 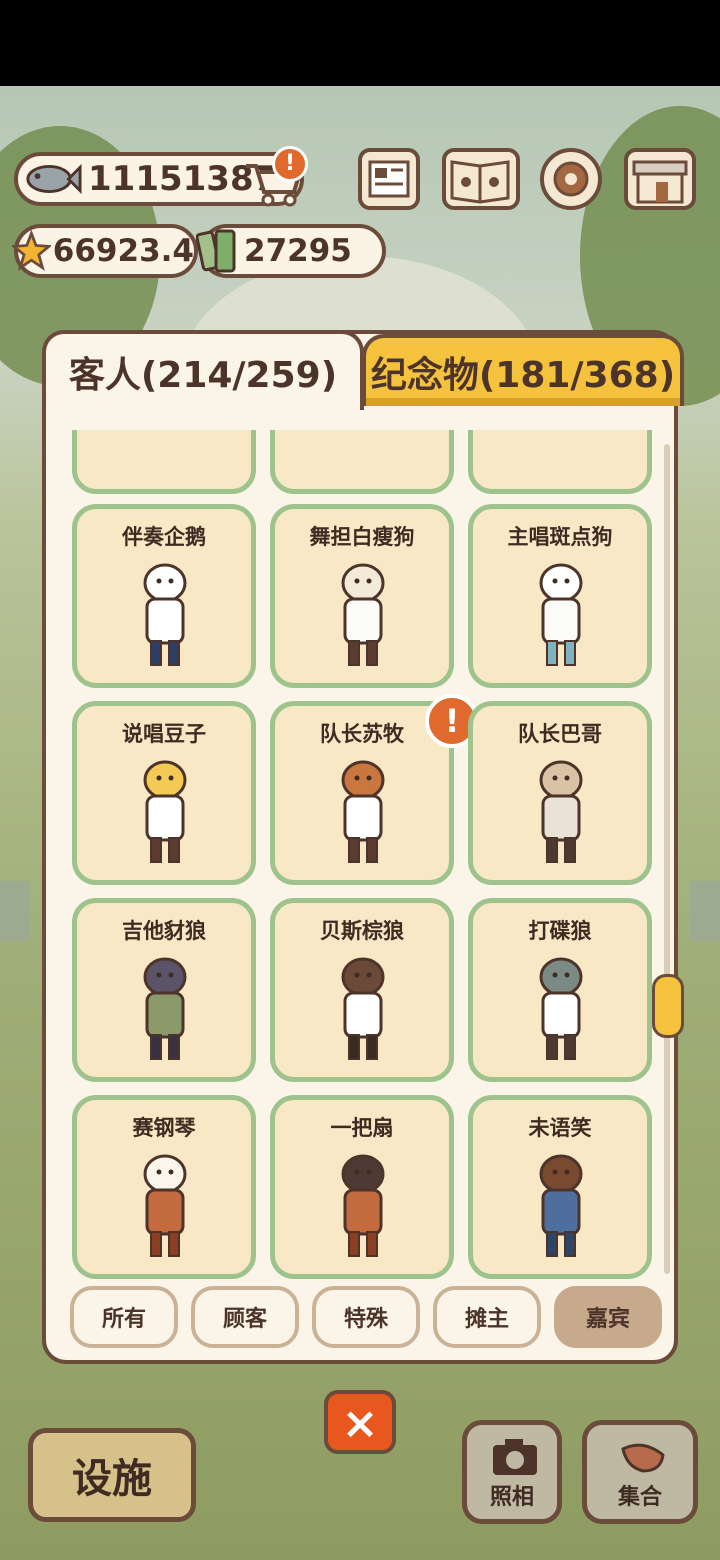 What do you see at coordinates (362, 1128) in the screenshot?
I see `guest-name: 一把扇` at bounding box center [362, 1128].